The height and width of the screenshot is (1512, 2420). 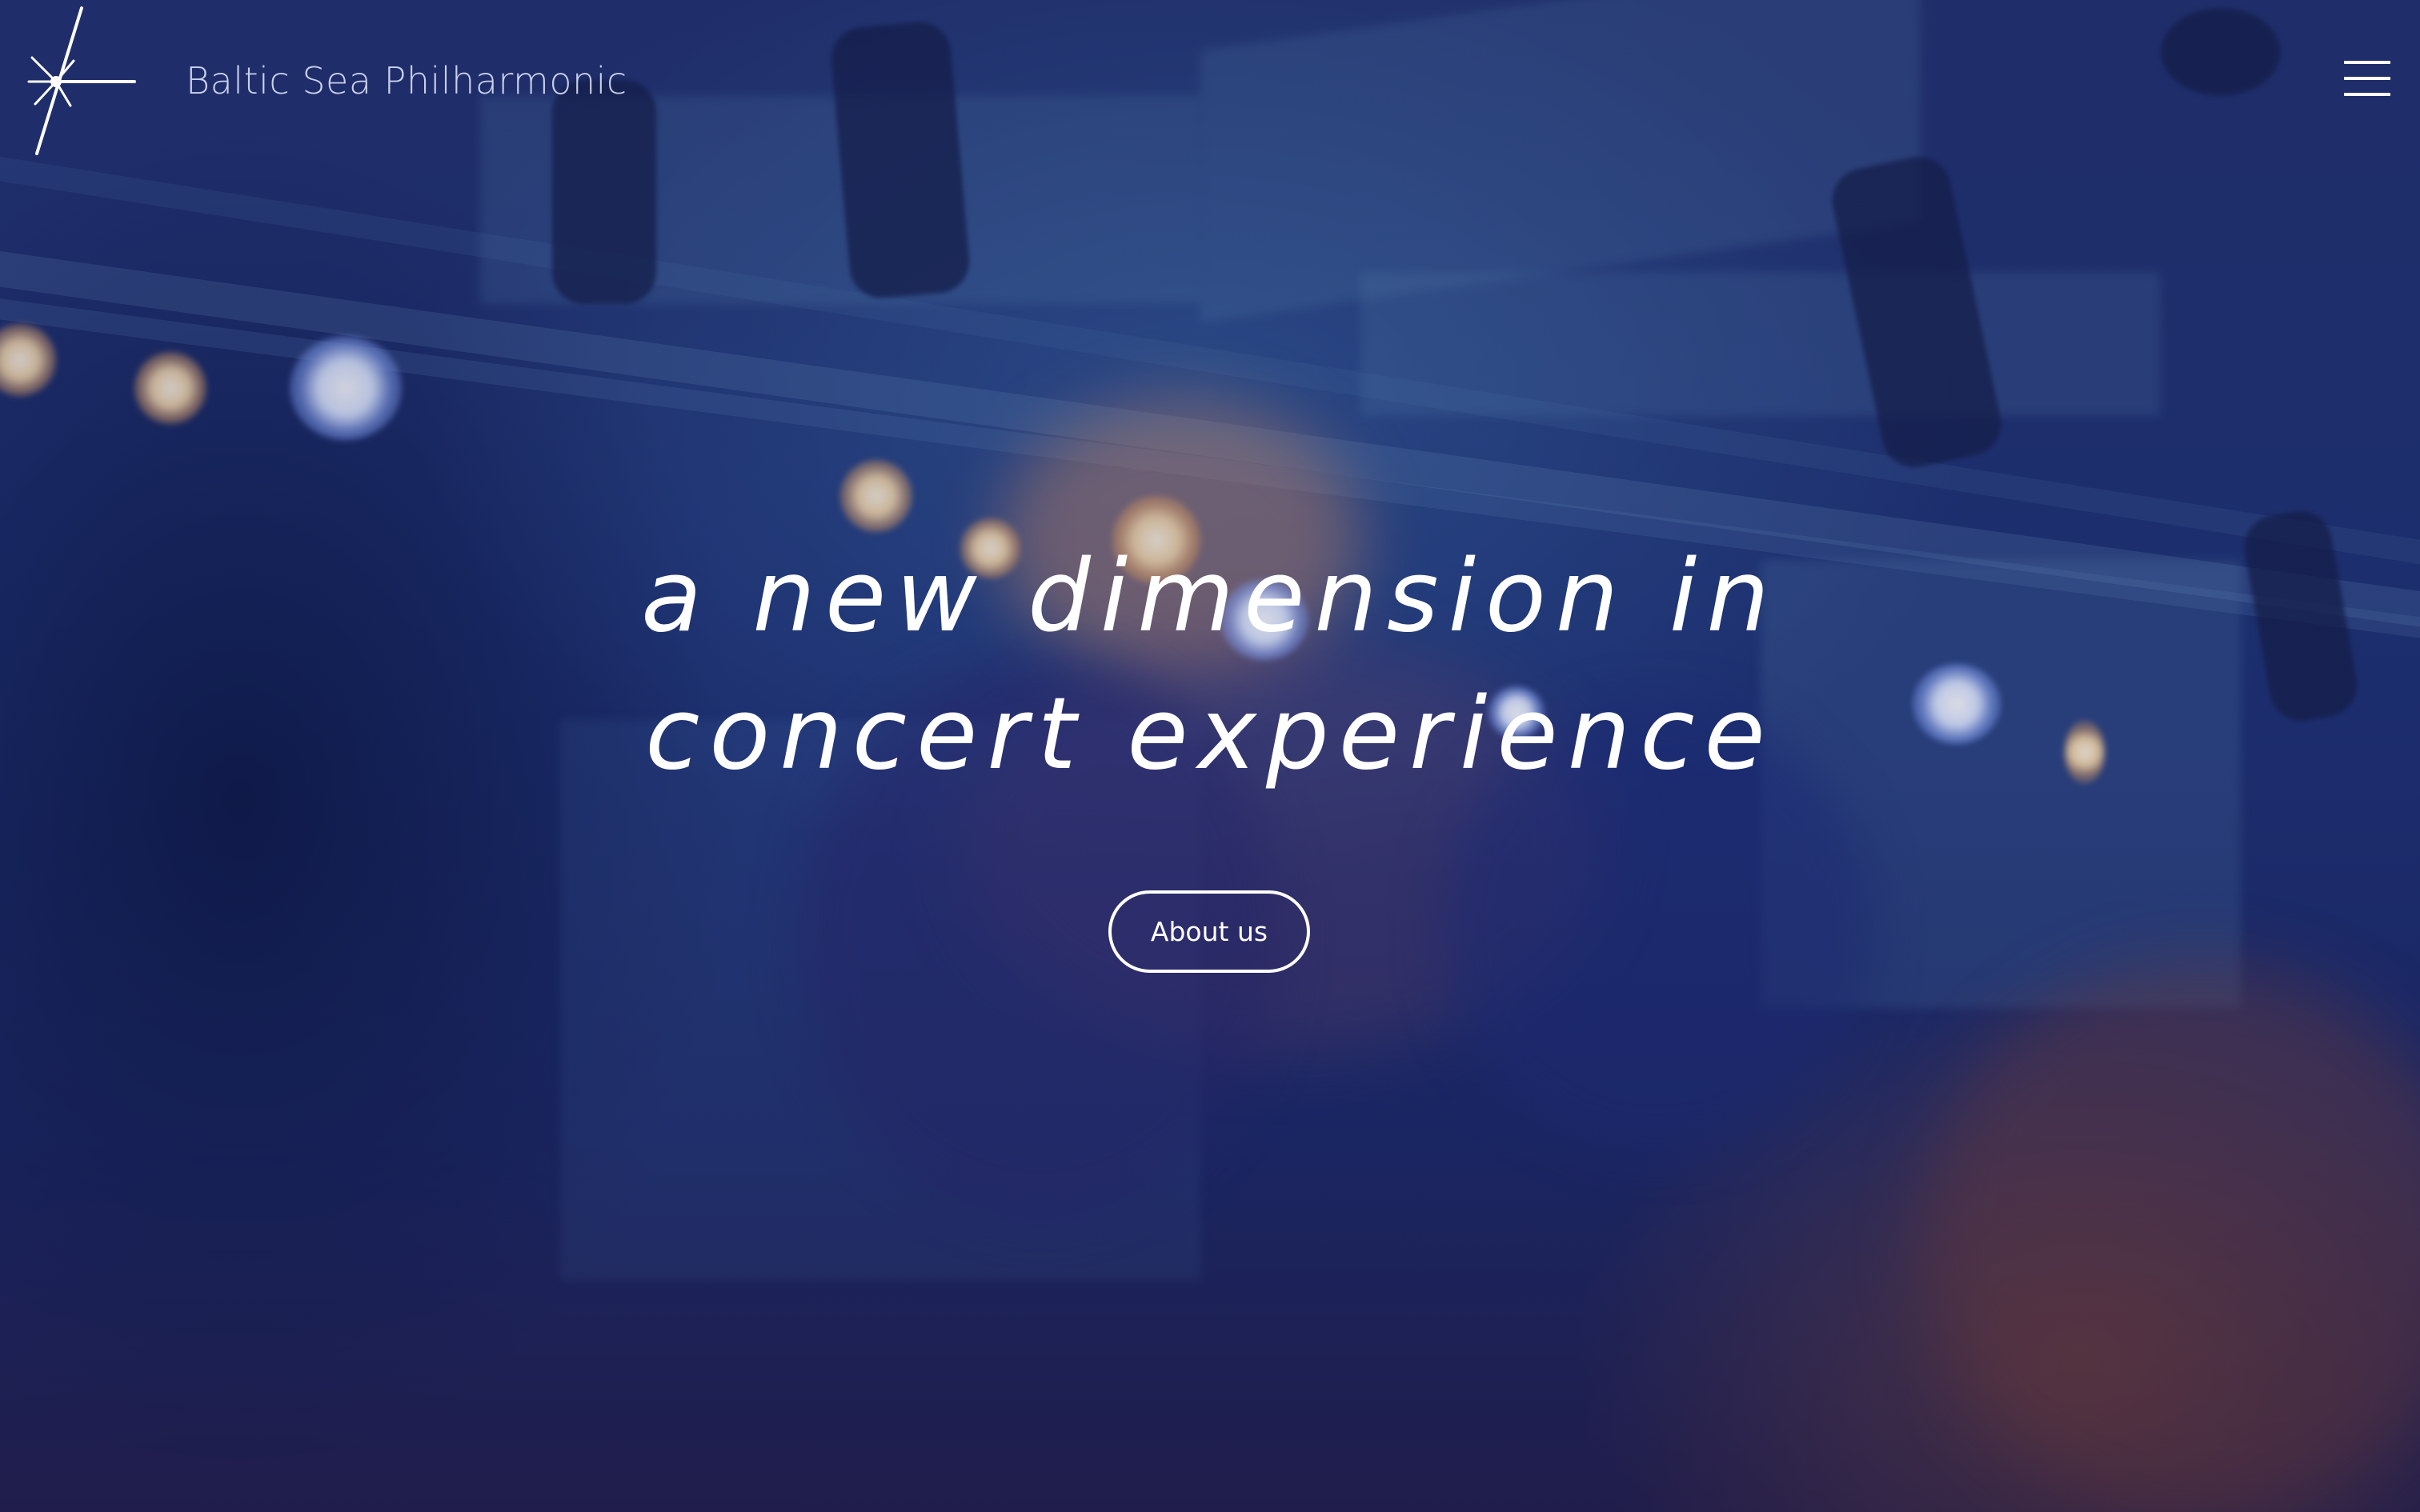 What do you see at coordinates (82, 81) in the screenshot?
I see `starburst-logo-icon` at bounding box center [82, 81].